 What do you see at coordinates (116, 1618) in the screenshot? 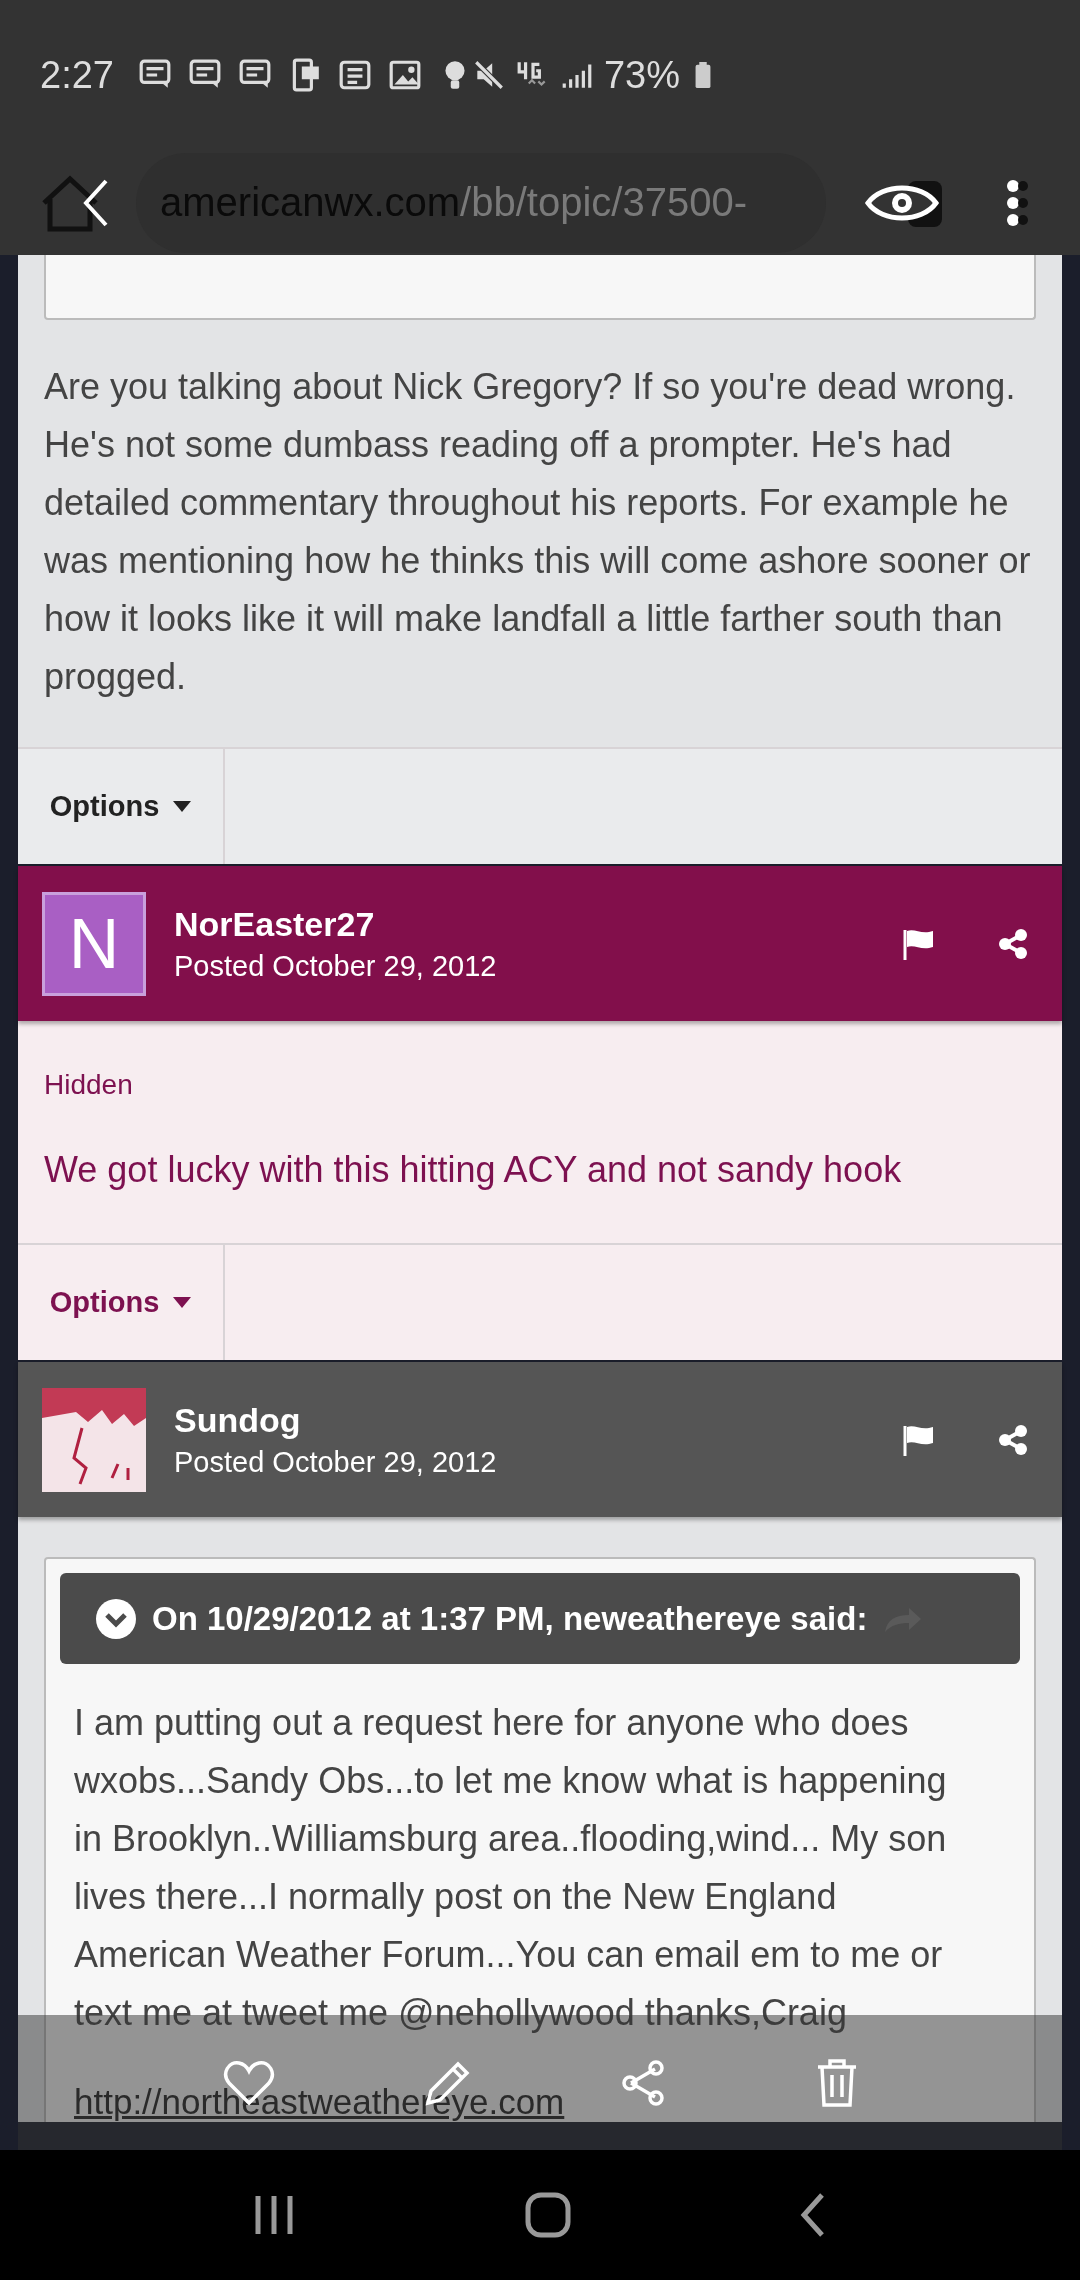
I see `collapse-icon` at bounding box center [116, 1618].